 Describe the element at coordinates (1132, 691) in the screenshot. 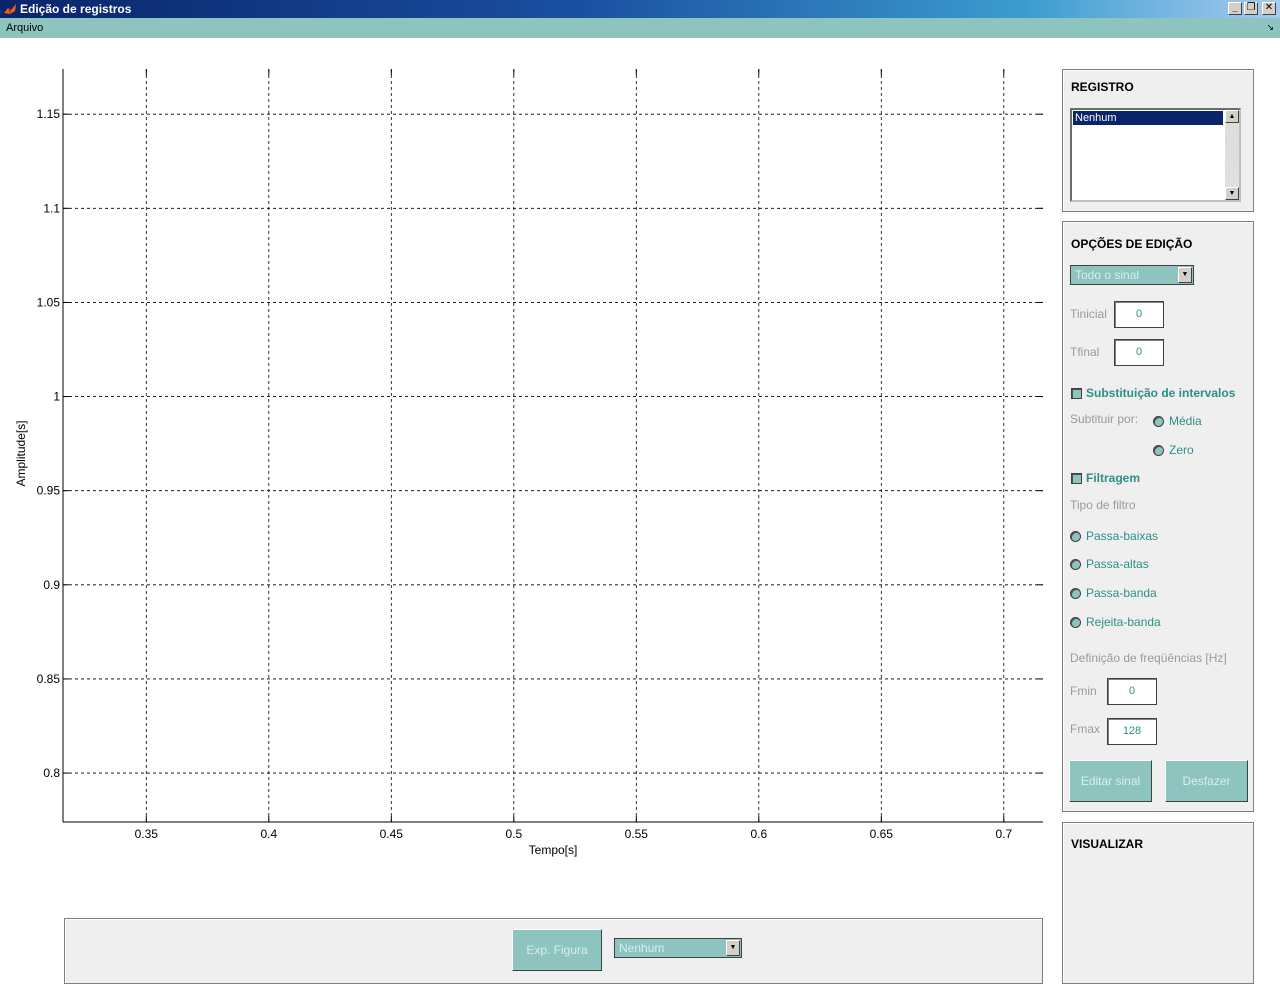

I see `fmin-field: 0` at that location.